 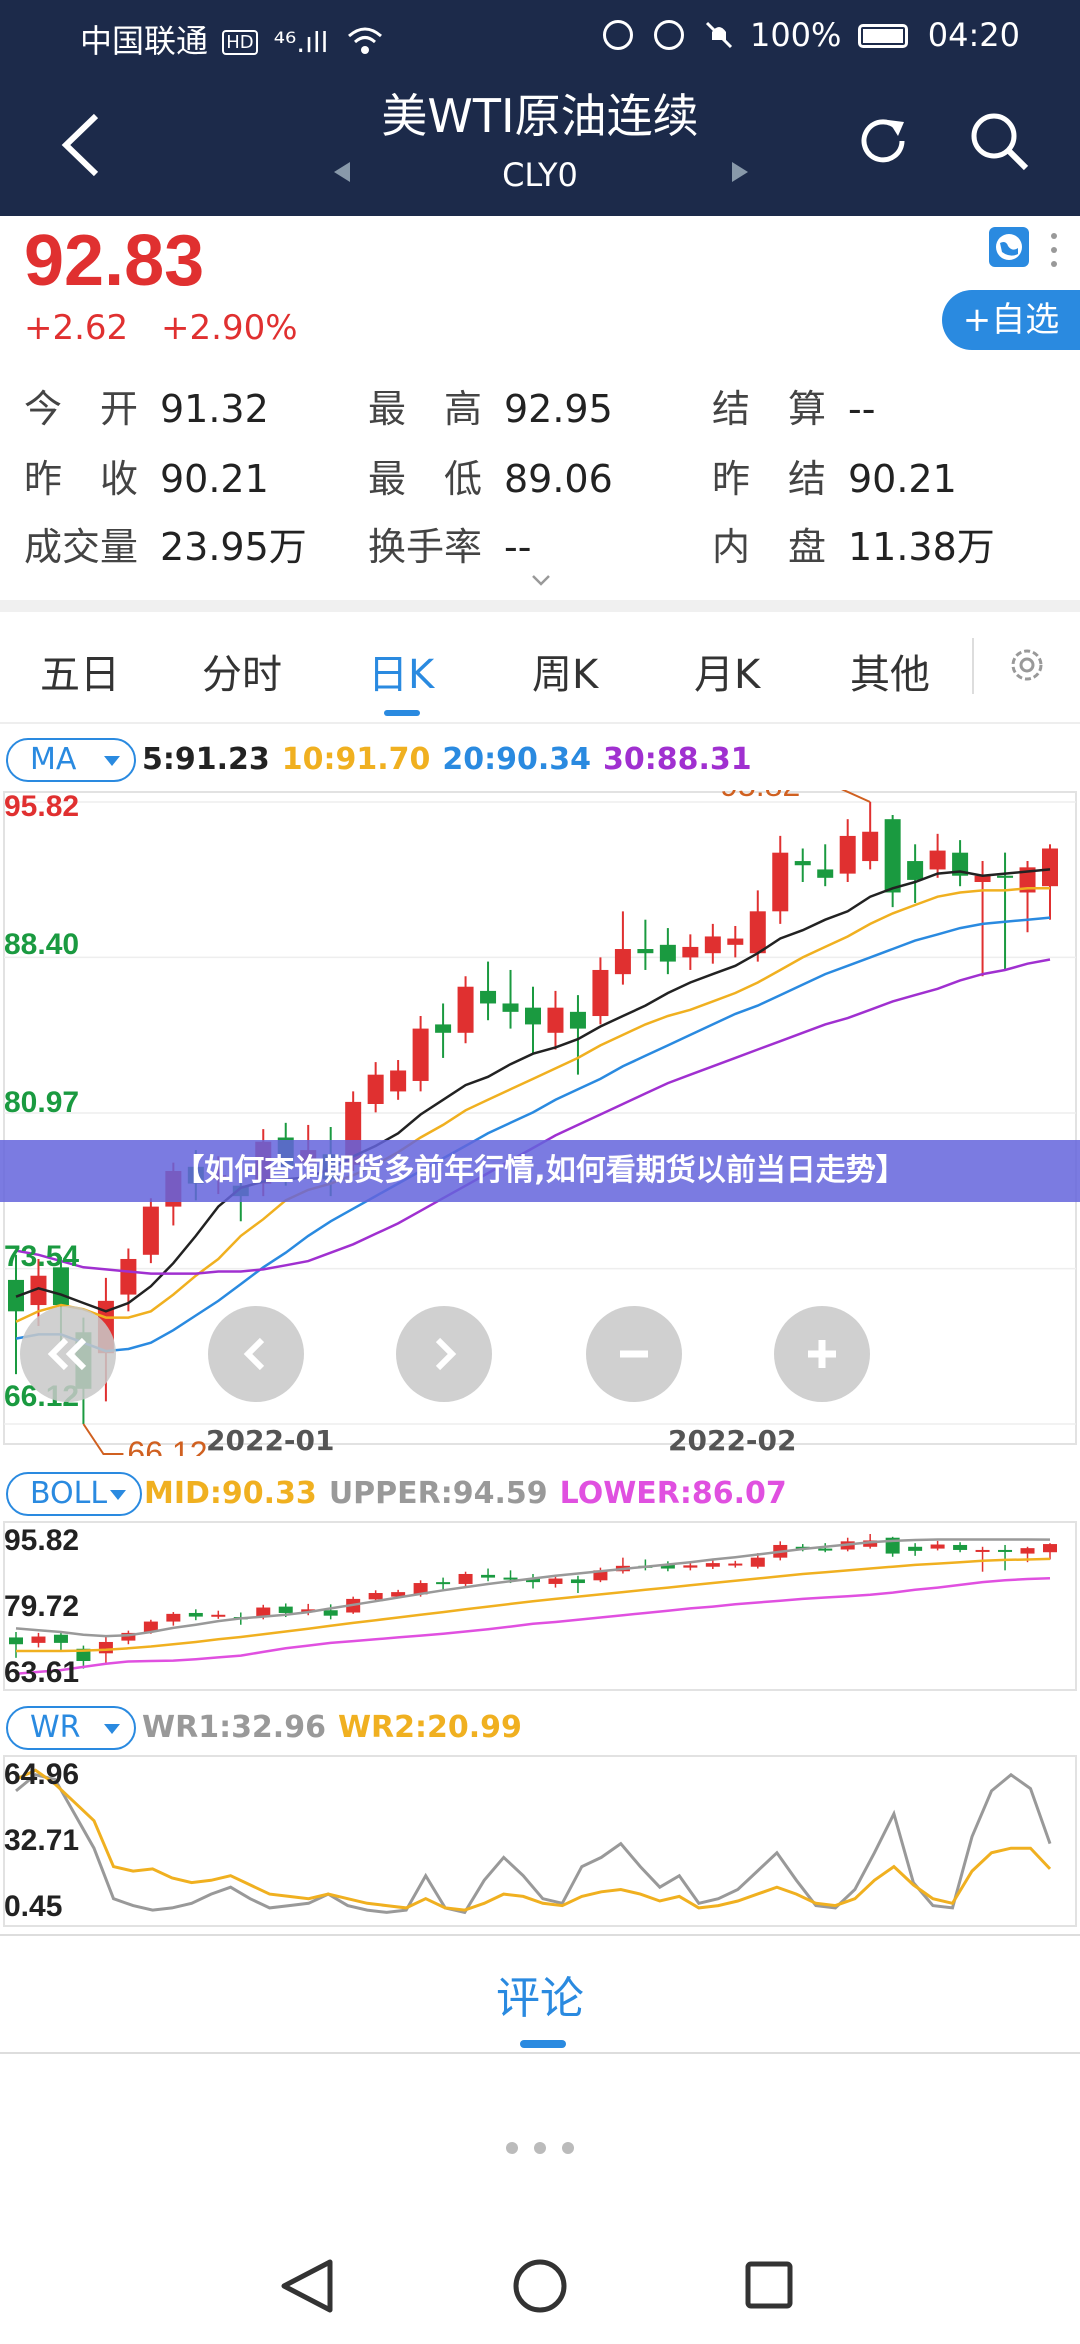 I want to click on tab-other: 其他, so click(x=890, y=671).